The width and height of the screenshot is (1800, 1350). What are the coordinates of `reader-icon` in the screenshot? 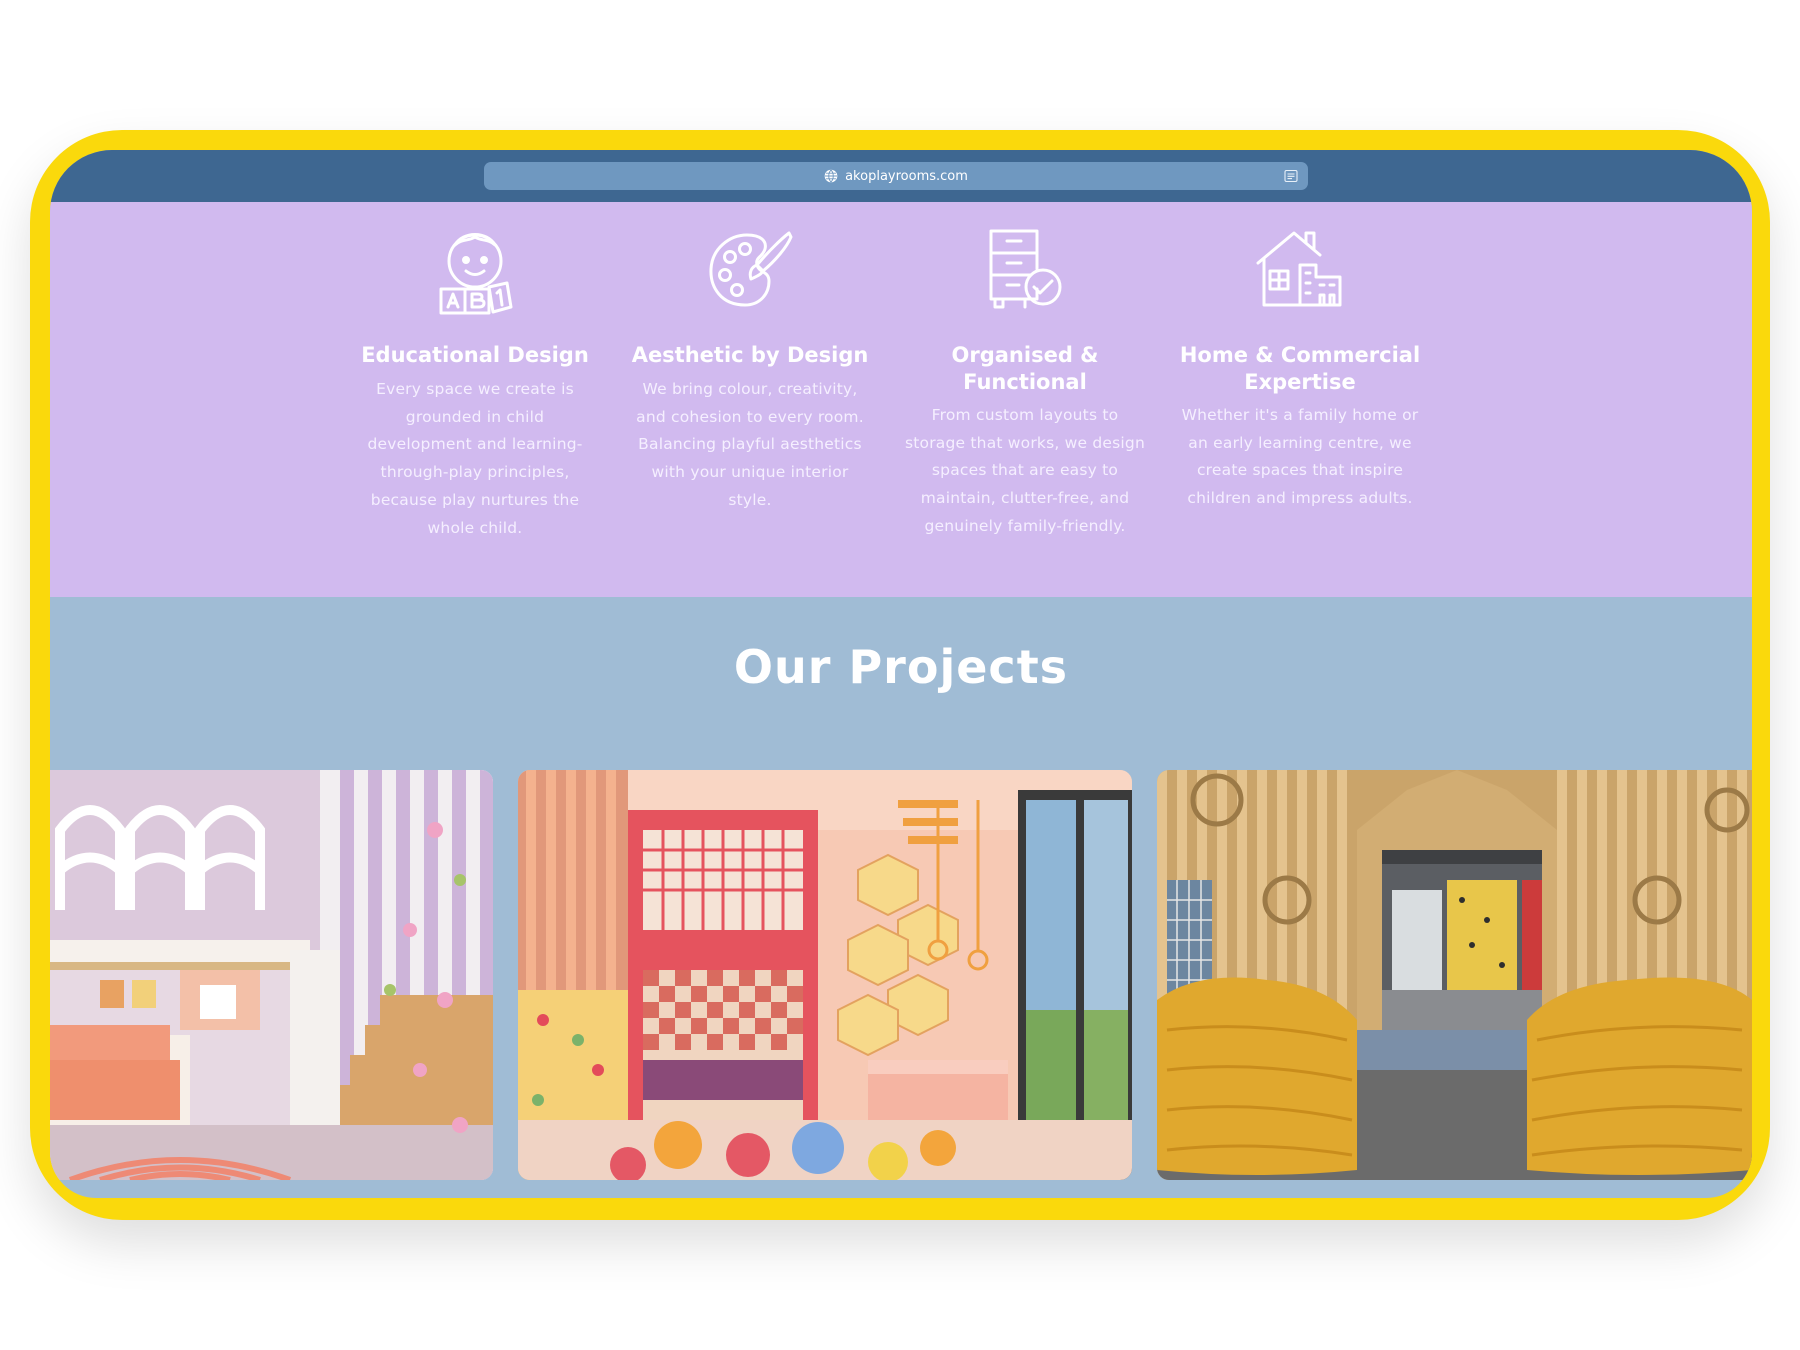 It's located at (1291, 176).